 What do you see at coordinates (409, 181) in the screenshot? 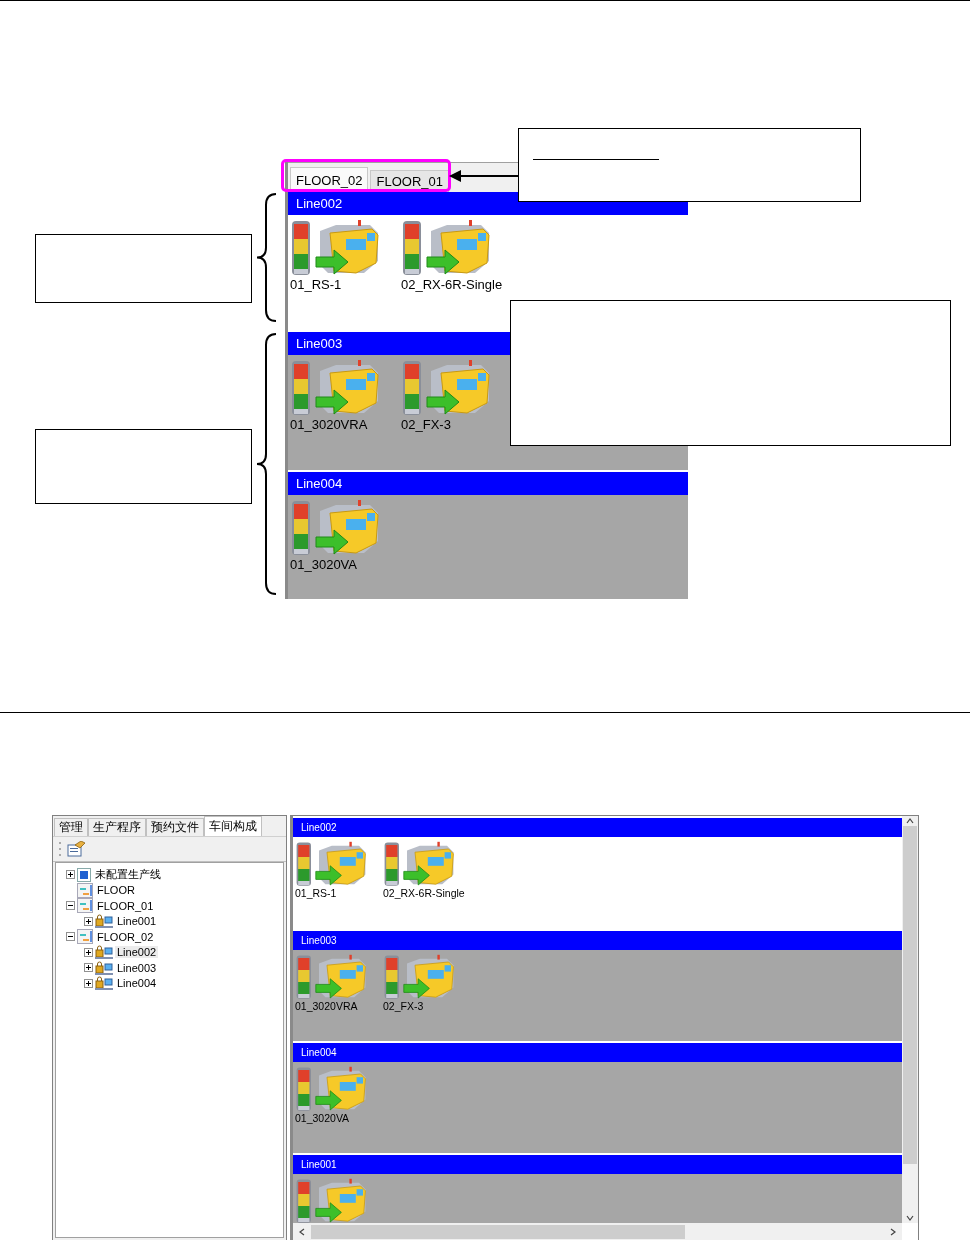
I see `floor-tab: FLOOR_01` at bounding box center [409, 181].